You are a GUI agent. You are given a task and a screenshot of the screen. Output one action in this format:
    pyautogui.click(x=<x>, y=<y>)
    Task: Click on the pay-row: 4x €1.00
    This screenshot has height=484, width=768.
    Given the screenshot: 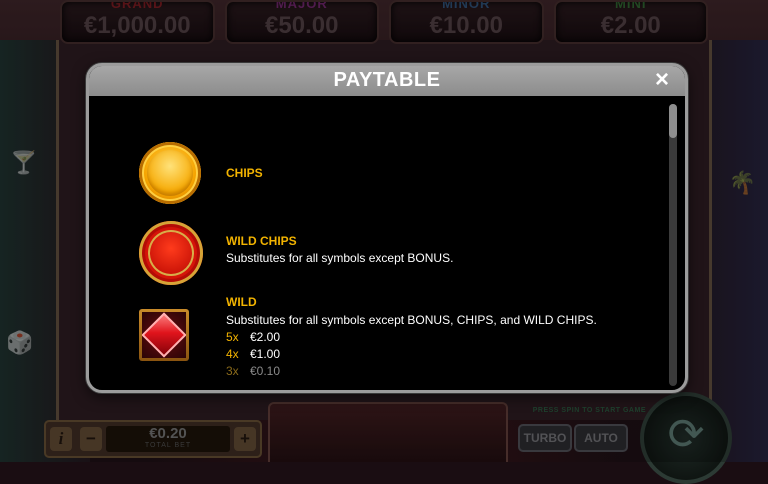 What is the action you would take?
    pyautogui.click(x=253, y=354)
    